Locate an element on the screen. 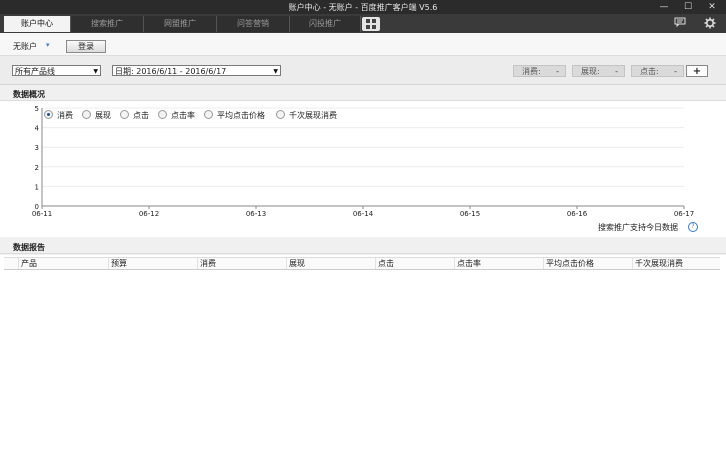 This screenshot has width=726, height=450. tab-flash-promotion: 闪投推广 is located at coordinates (325, 24).